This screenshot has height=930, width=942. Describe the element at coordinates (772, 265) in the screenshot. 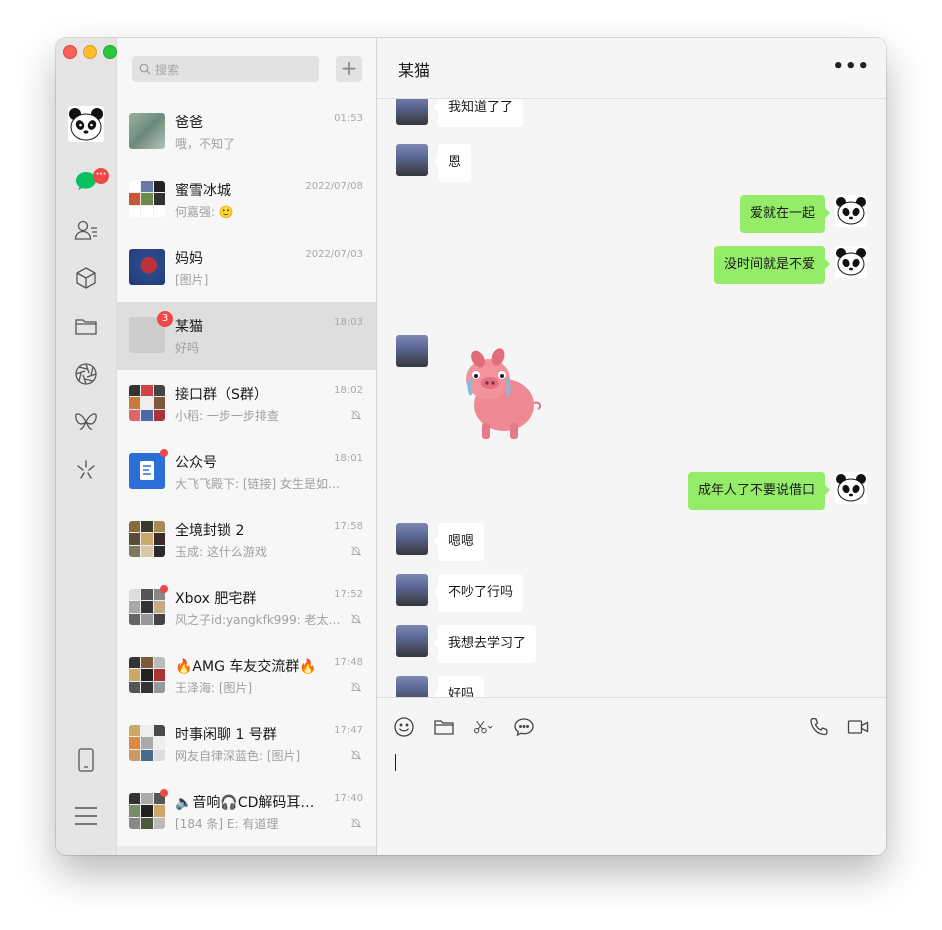

I see `message-bubble: 没时间就是不爱` at that location.